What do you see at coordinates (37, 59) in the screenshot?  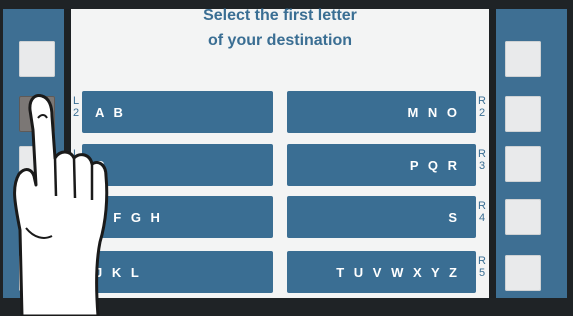 I see `side-key-l1` at bounding box center [37, 59].